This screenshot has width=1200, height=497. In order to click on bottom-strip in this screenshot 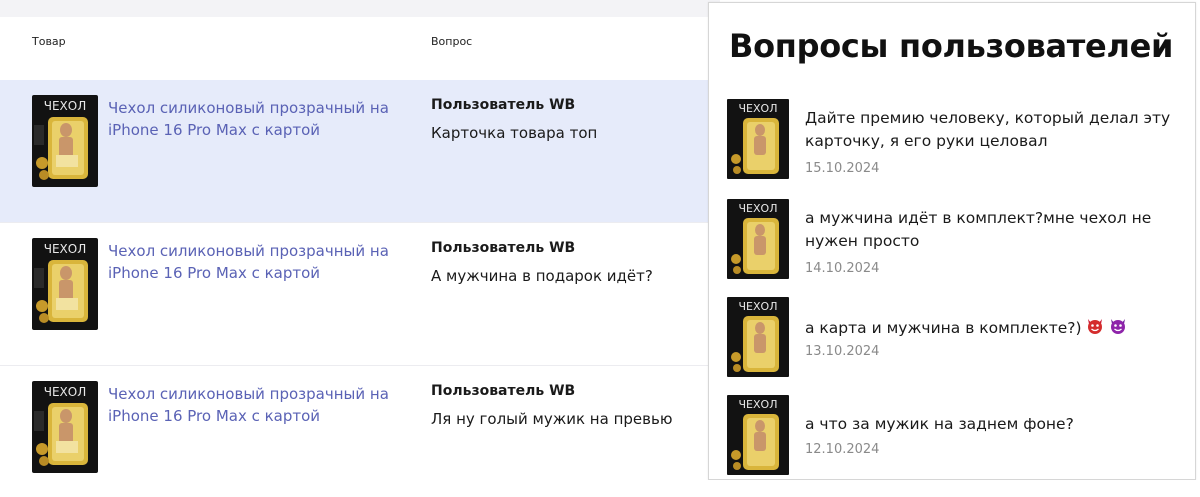, I will do `click(600, 488)`.